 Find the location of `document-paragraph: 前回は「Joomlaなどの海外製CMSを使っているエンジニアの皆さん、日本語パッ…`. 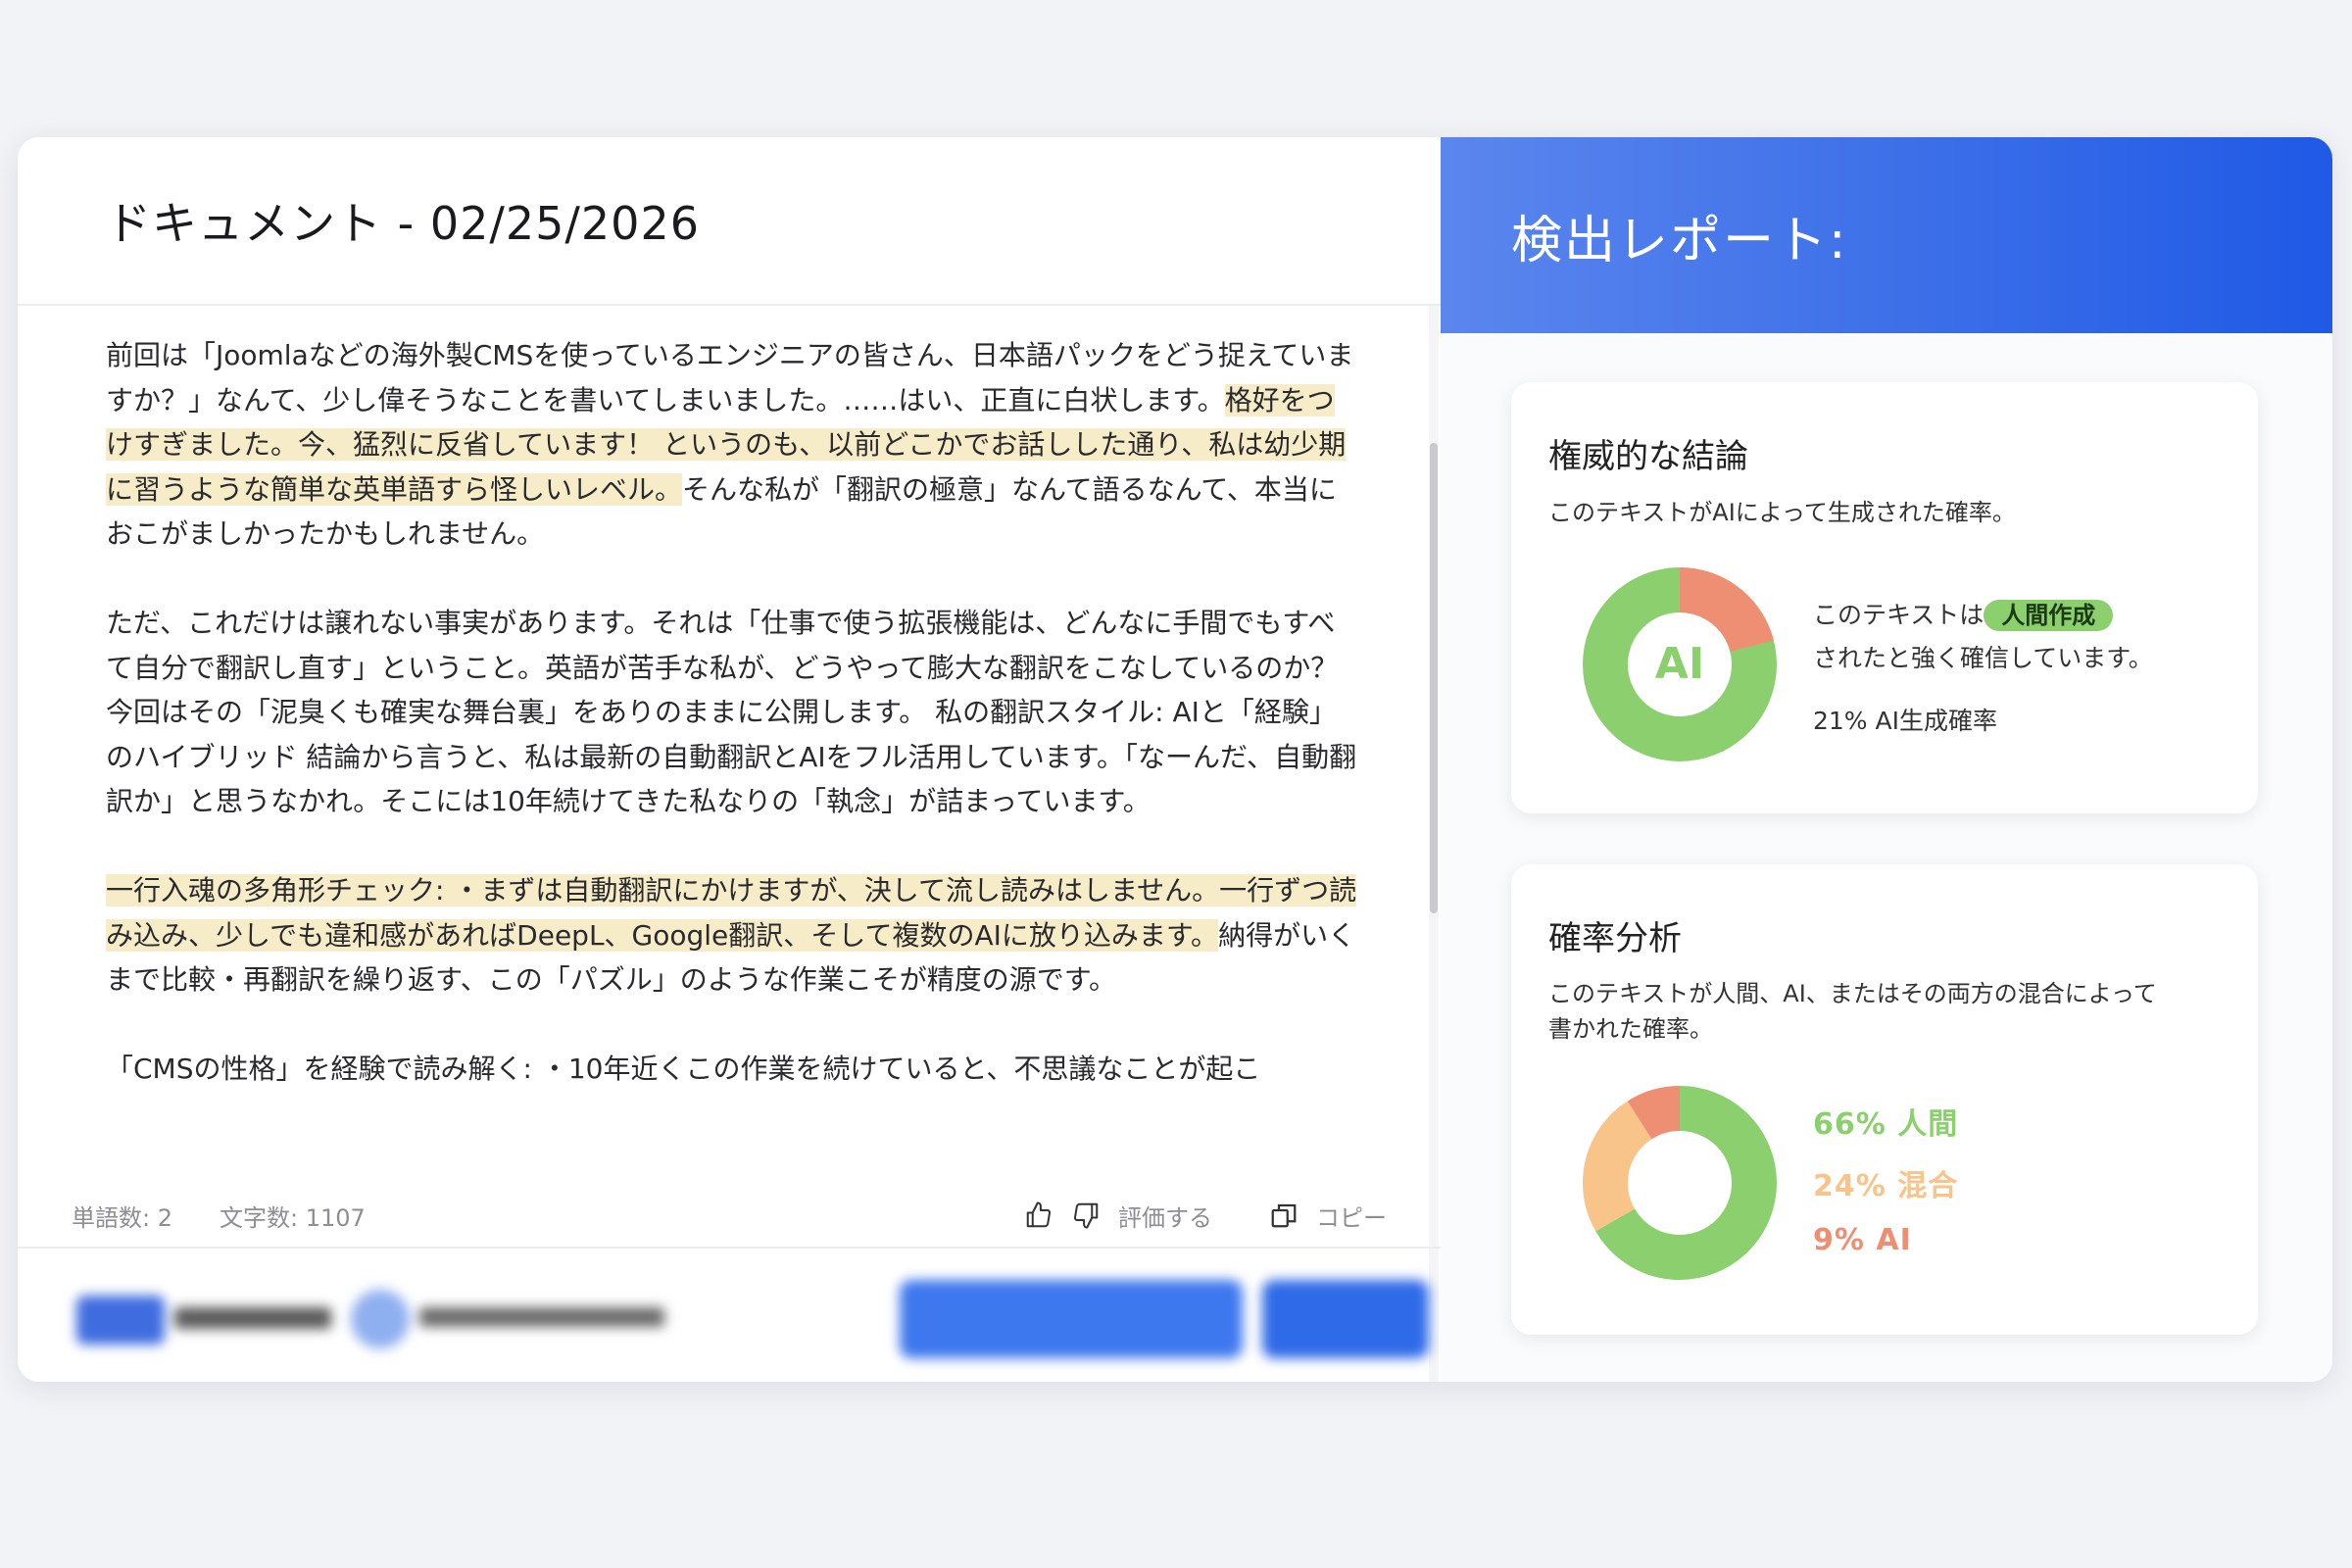

document-paragraph: 前回は「Joomlaなどの海外製CMSを使っているエンジニアの皆さん、日本語パッ… is located at coordinates (733, 445).